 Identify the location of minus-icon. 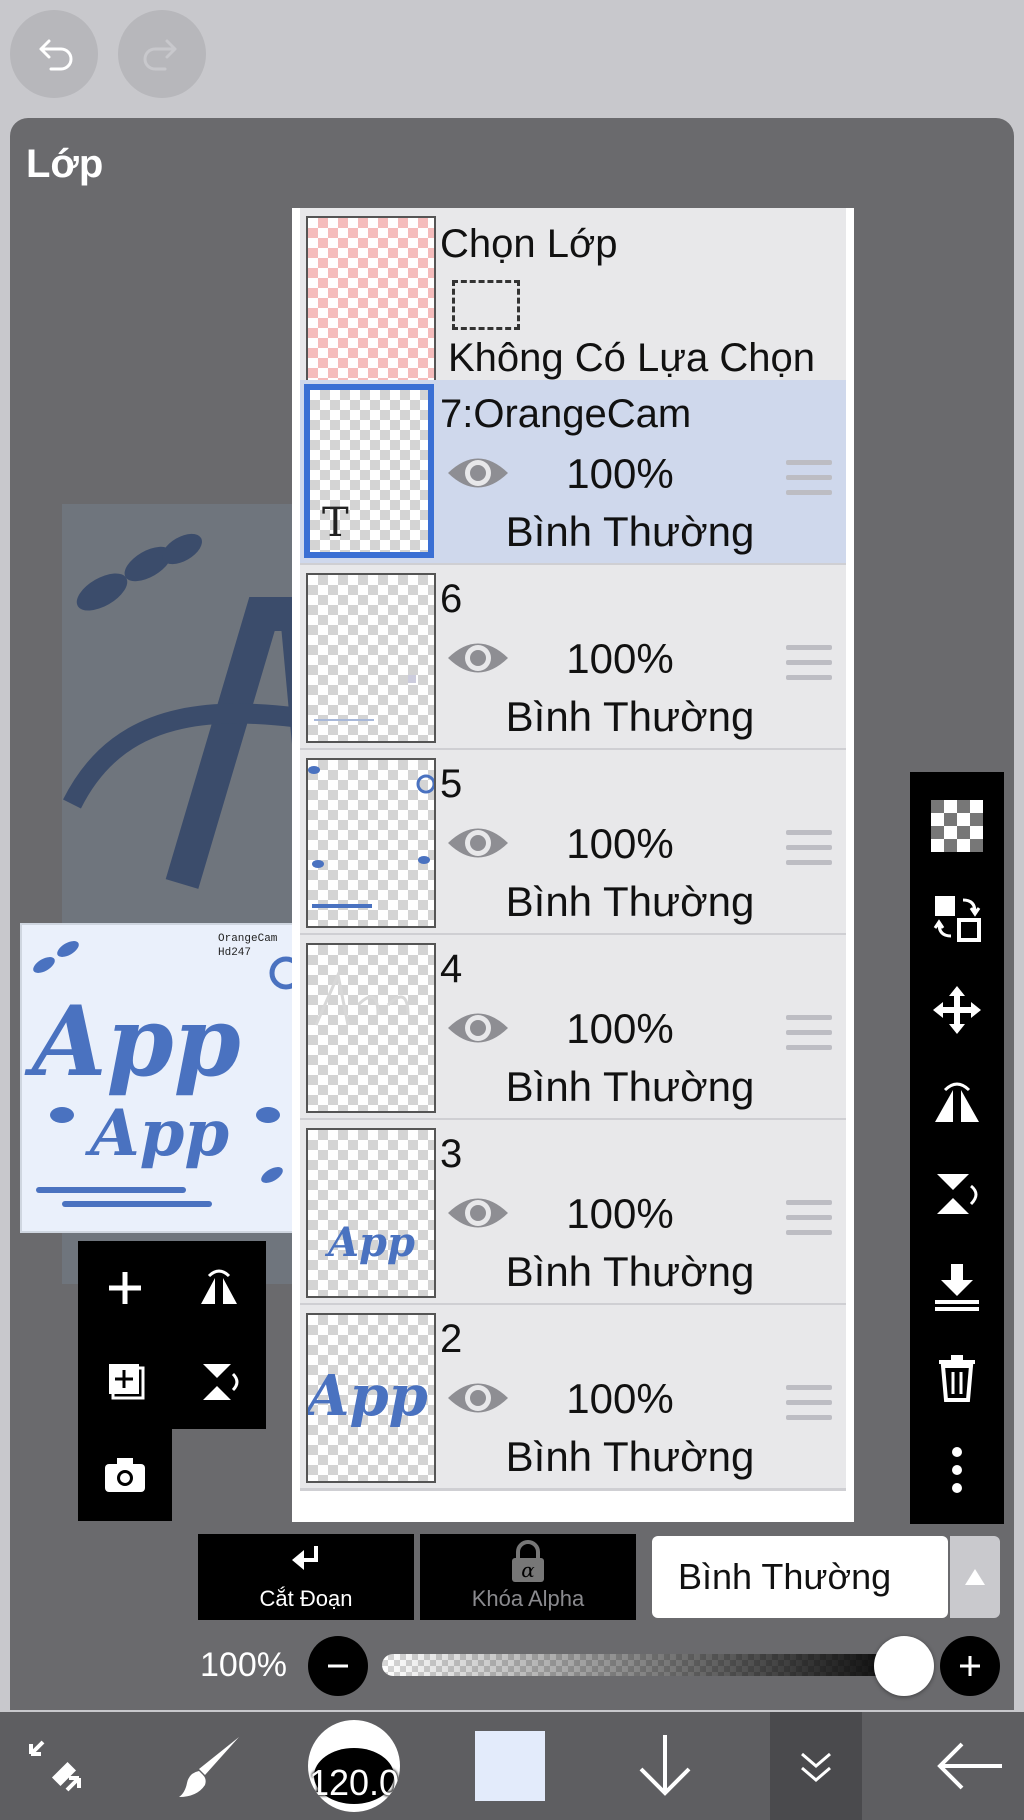
(338, 1666).